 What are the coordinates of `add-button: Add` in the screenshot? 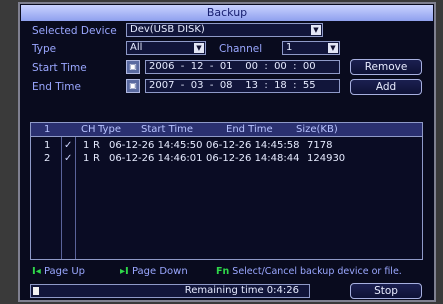 It's located at (386, 87).